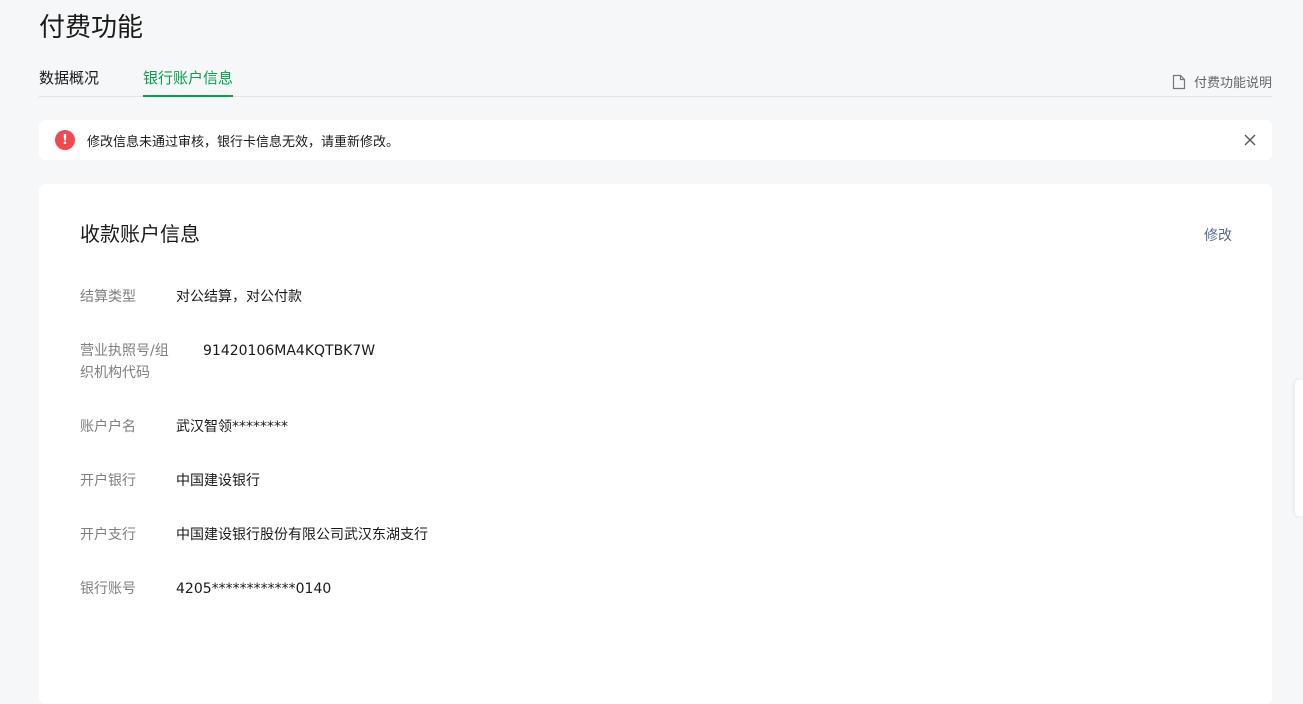 The width and height of the screenshot is (1303, 704). What do you see at coordinates (289, 351) in the screenshot?
I see `field-value: 91420106MA4KQTBK7W` at bounding box center [289, 351].